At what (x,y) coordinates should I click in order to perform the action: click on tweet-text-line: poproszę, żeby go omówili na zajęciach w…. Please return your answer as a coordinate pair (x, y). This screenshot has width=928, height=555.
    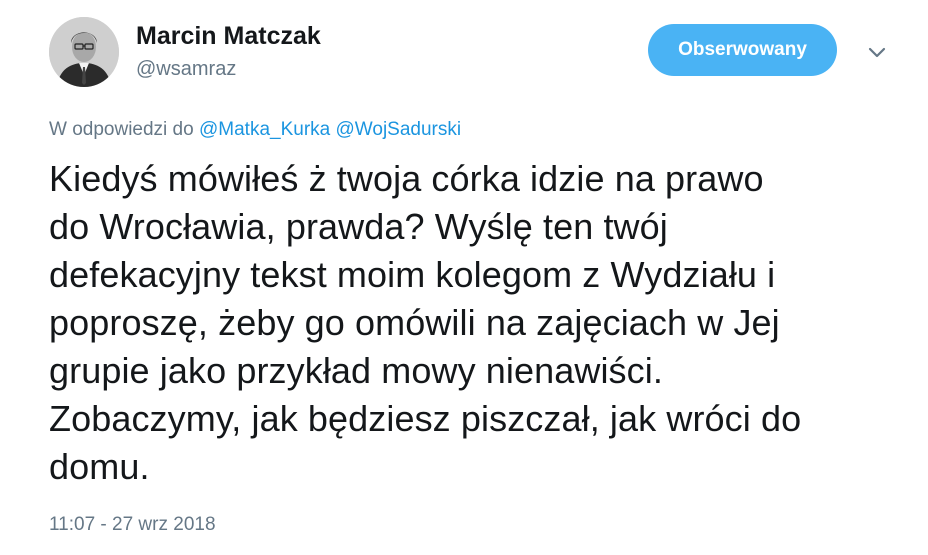
    Looking at the image, I should click on (414, 322).